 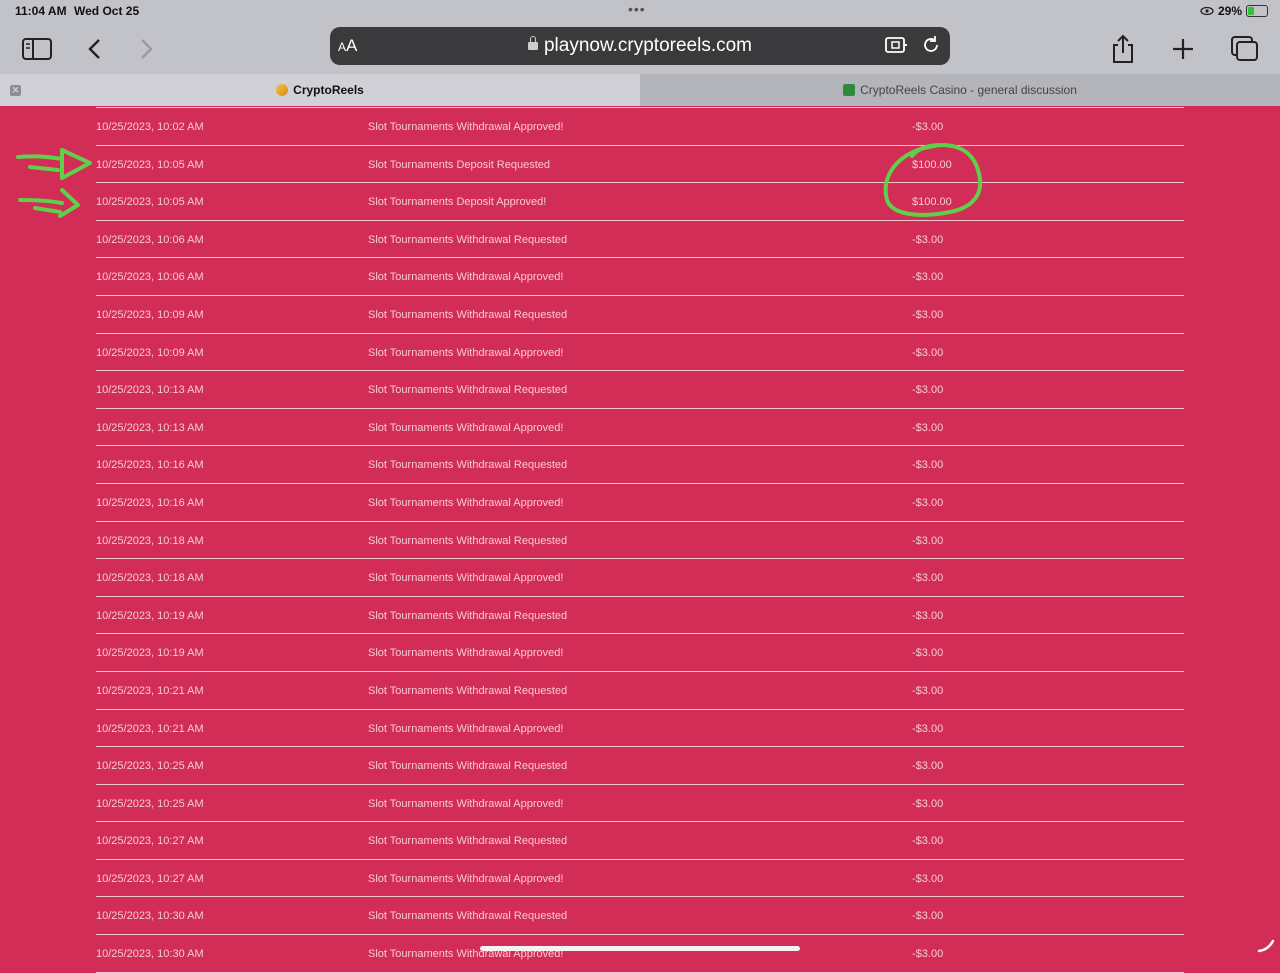 I want to click on url-display: playnow.cryptoreels.com, so click(x=640, y=46).